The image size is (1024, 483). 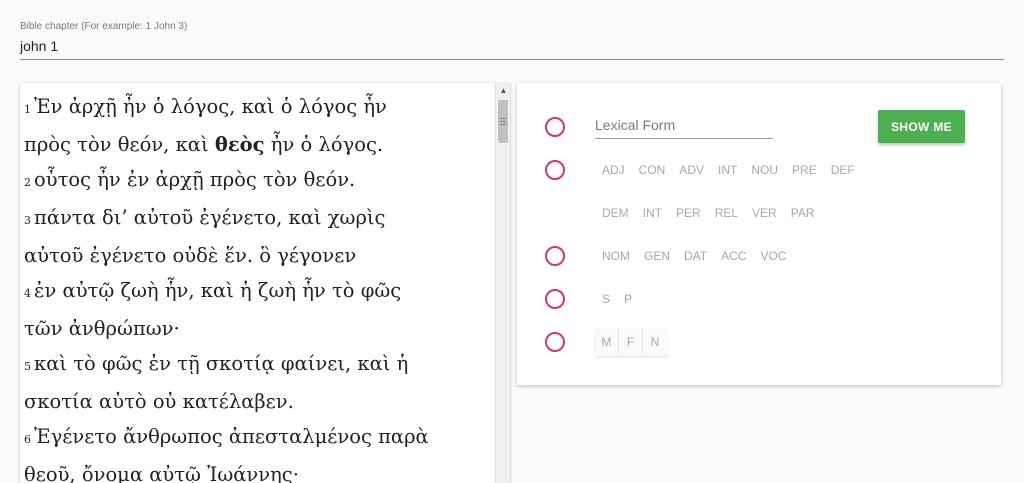 I want to click on greek-word: τῇ, so click(x=188, y=363).